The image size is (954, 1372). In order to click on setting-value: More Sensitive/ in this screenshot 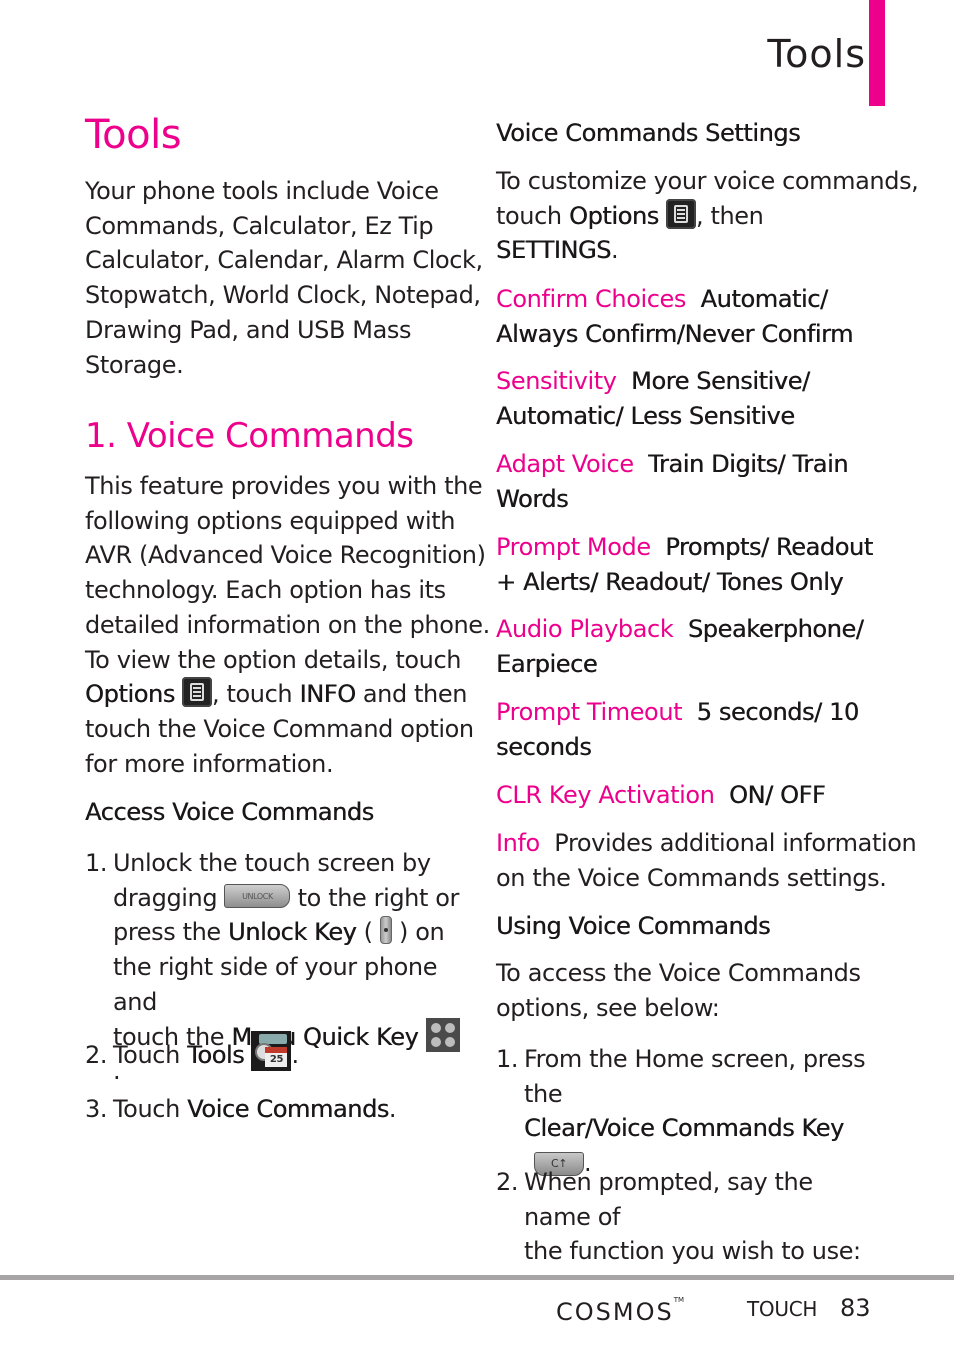, I will do `click(720, 381)`.